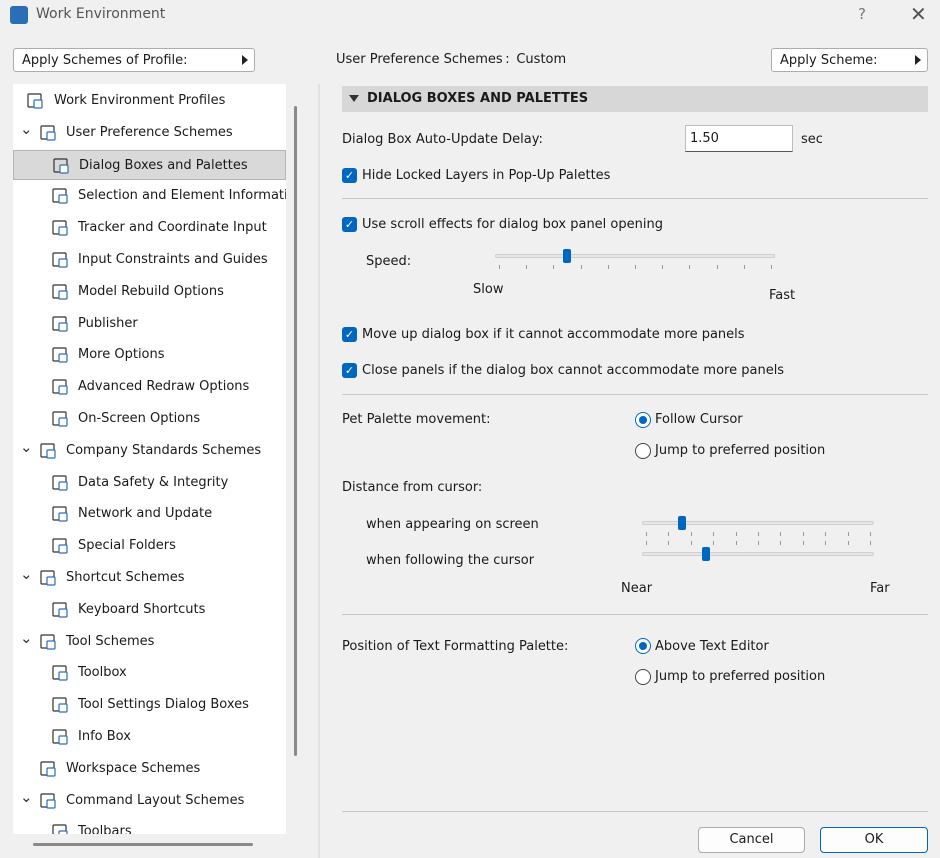 The image size is (940, 858). I want to click on triangle-right-icon, so click(245, 60).